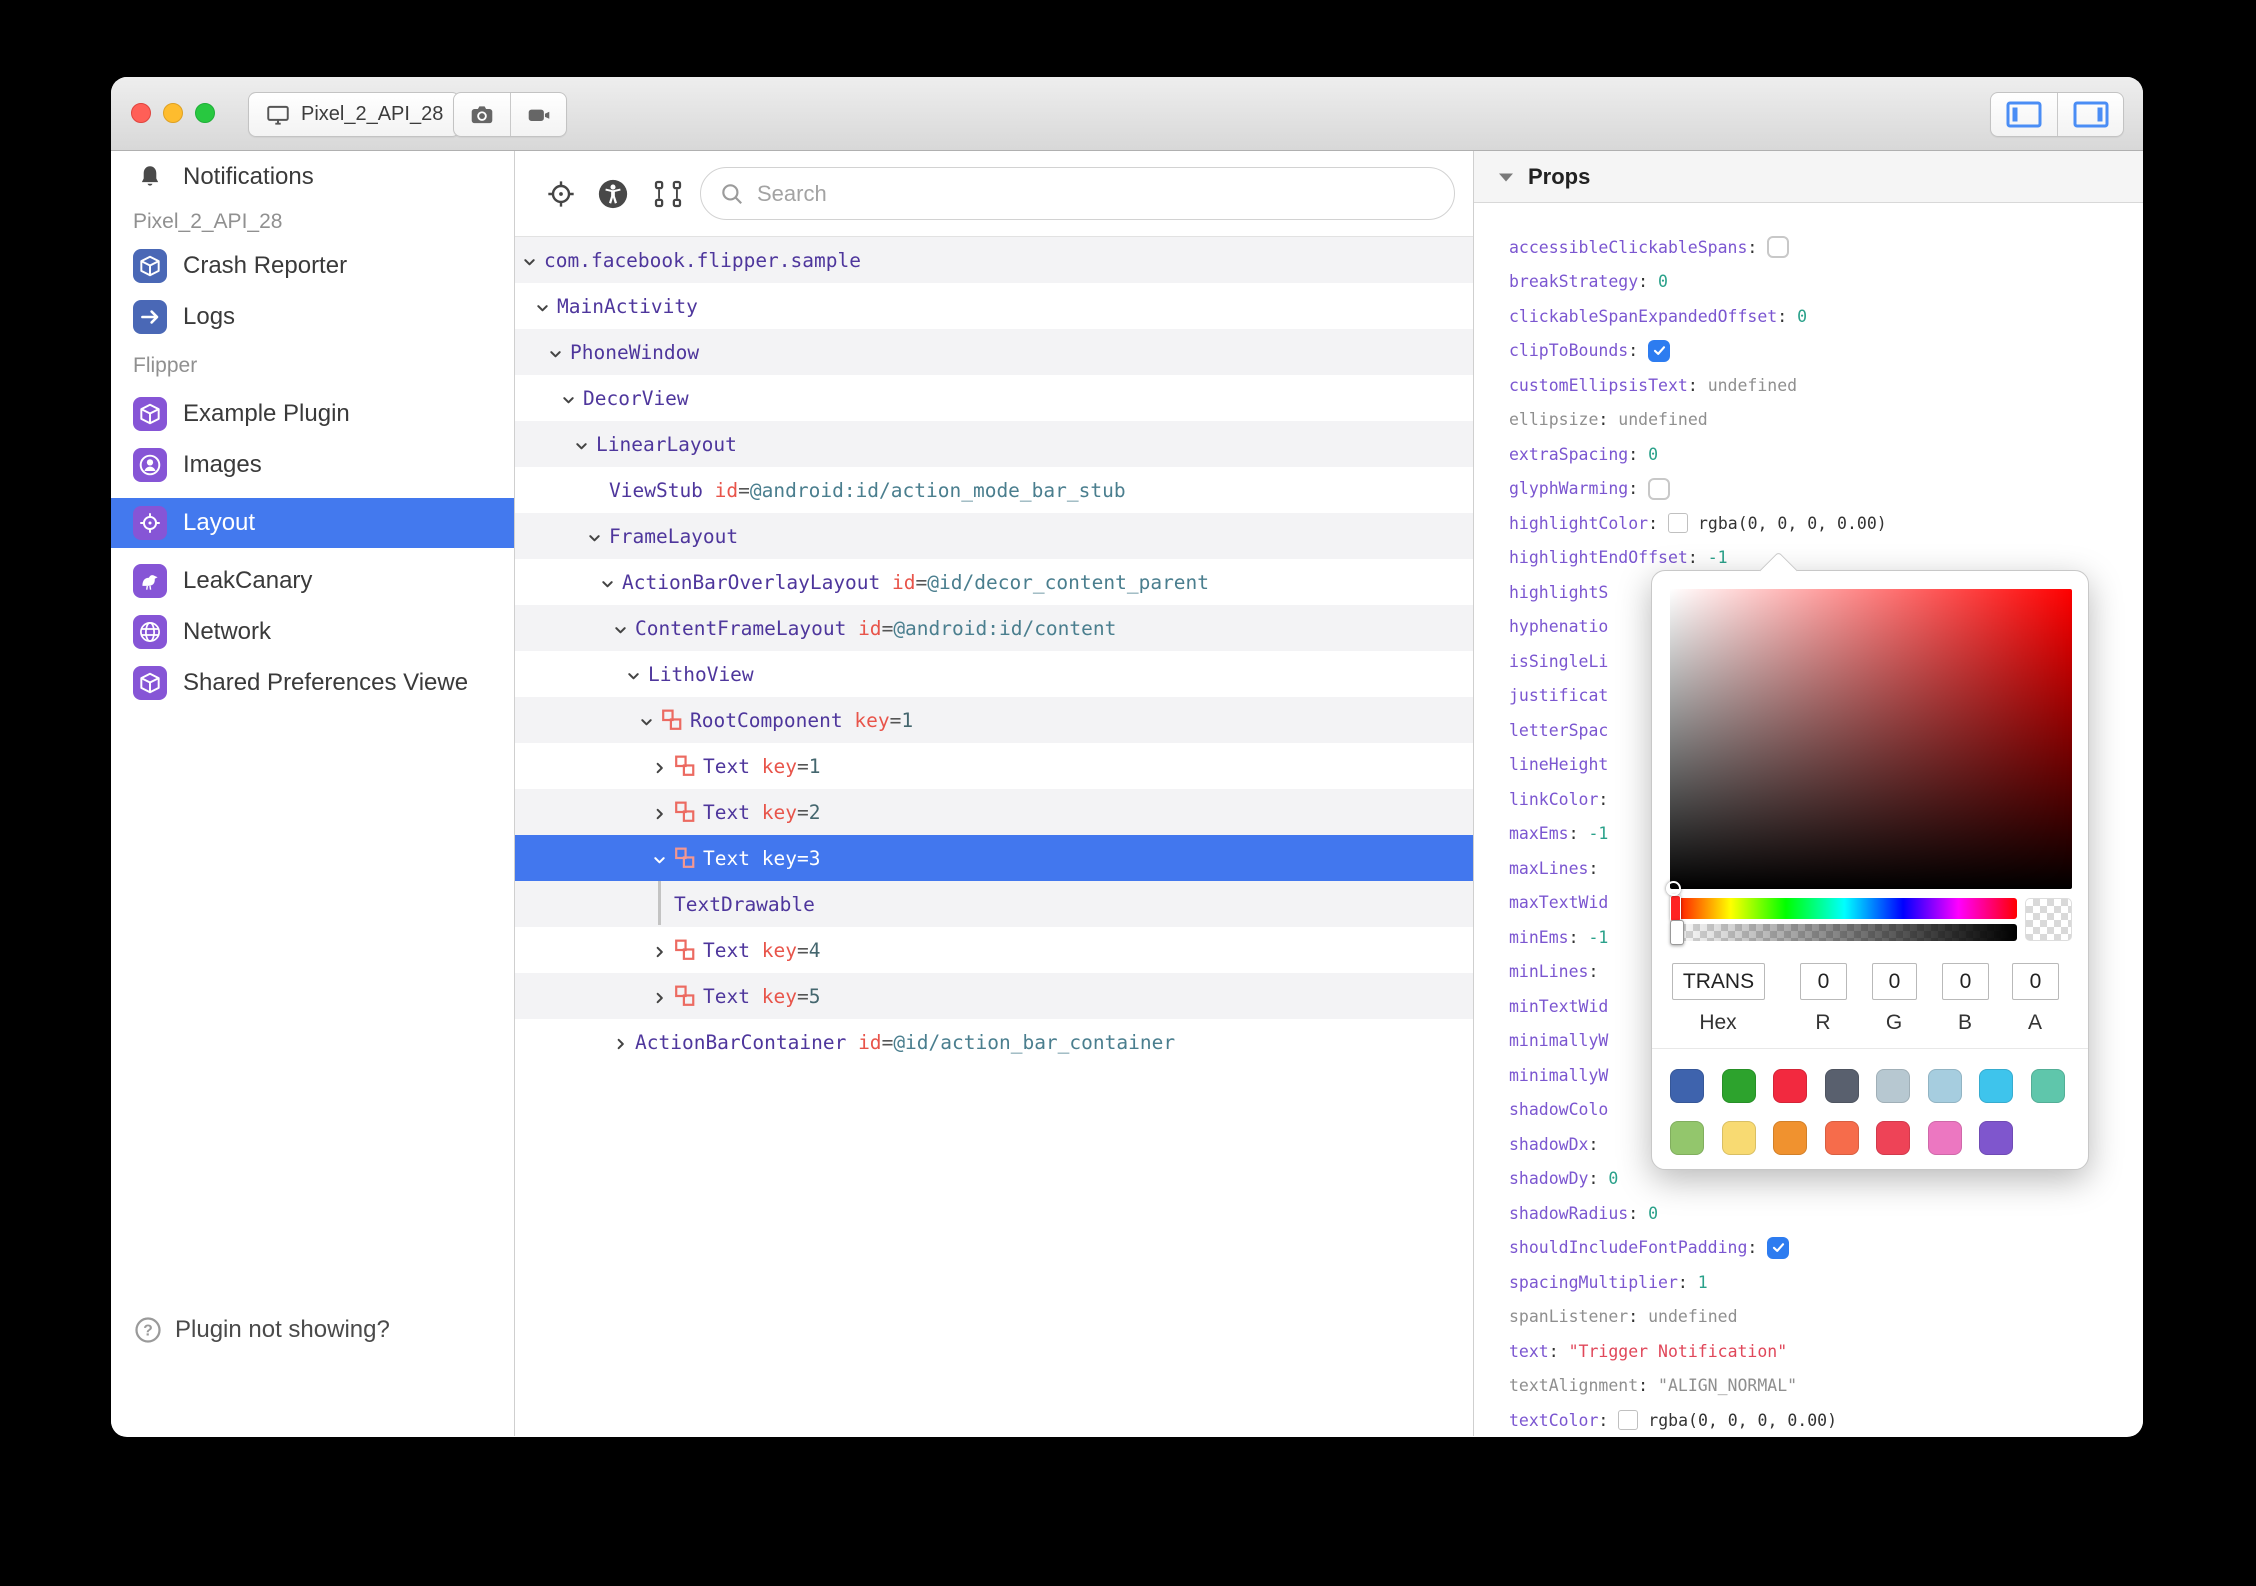  What do you see at coordinates (1871, 739) in the screenshot?
I see `saturation-value-area` at bounding box center [1871, 739].